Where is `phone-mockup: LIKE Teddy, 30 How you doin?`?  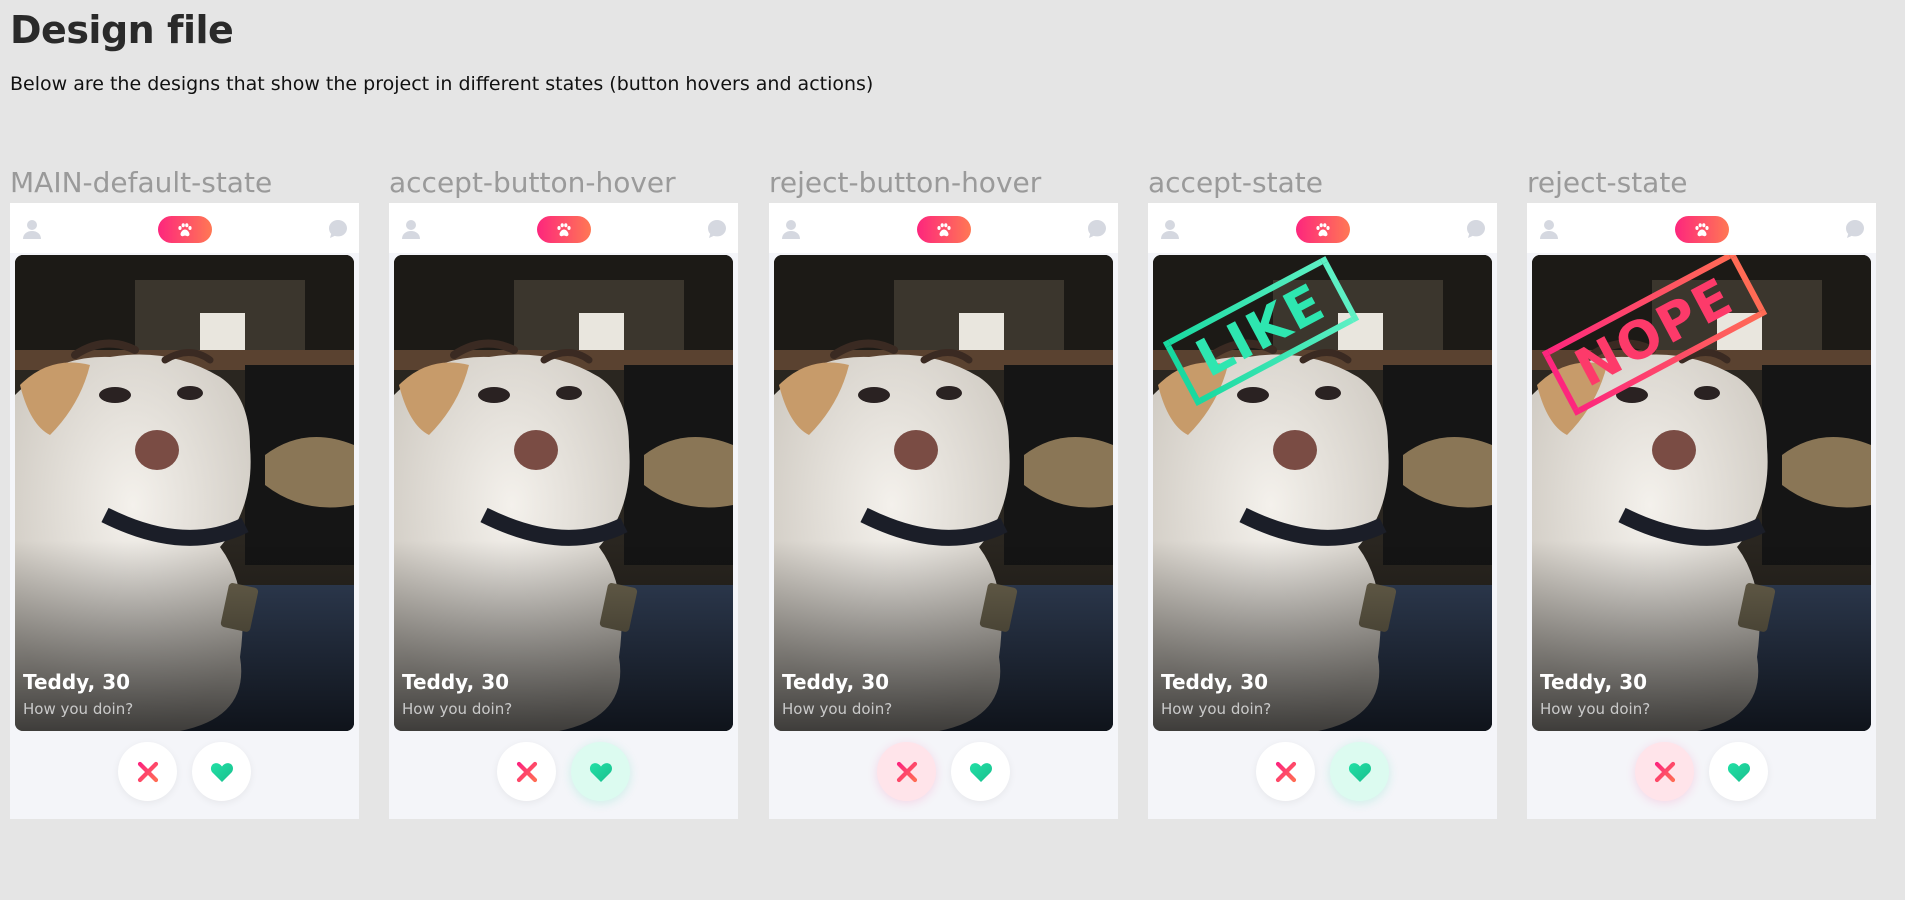 phone-mockup: LIKE Teddy, 30 How you doin? is located at coordinates (1322, 511).